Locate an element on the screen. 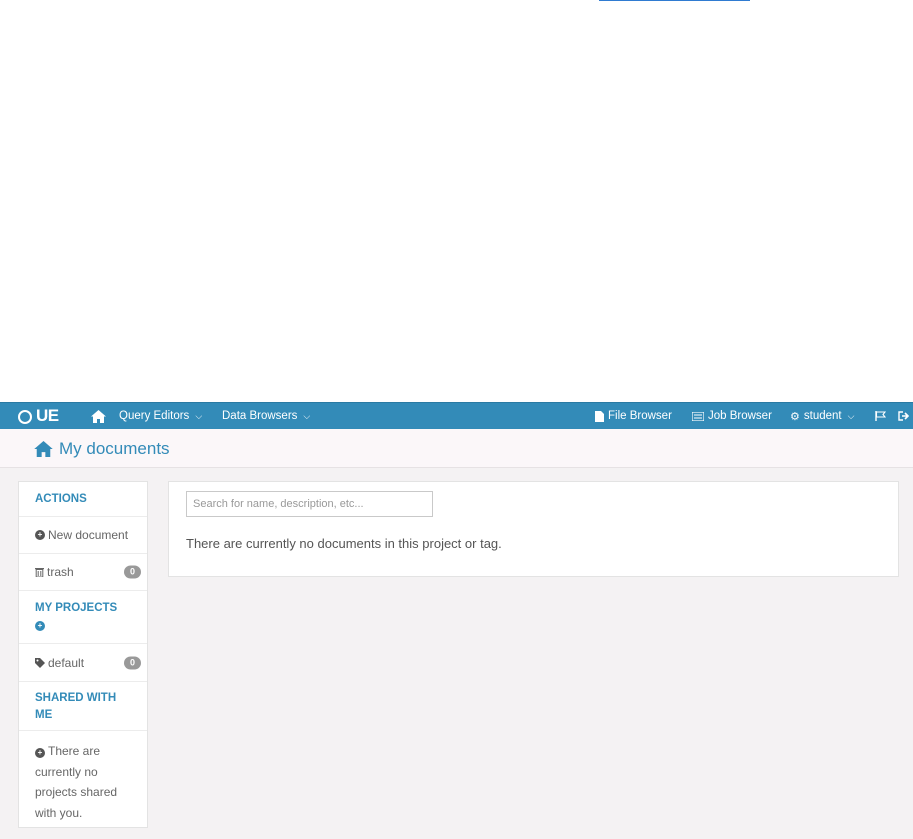 The image size is (913, 839). list-icon is located at coordinates (698, 416).